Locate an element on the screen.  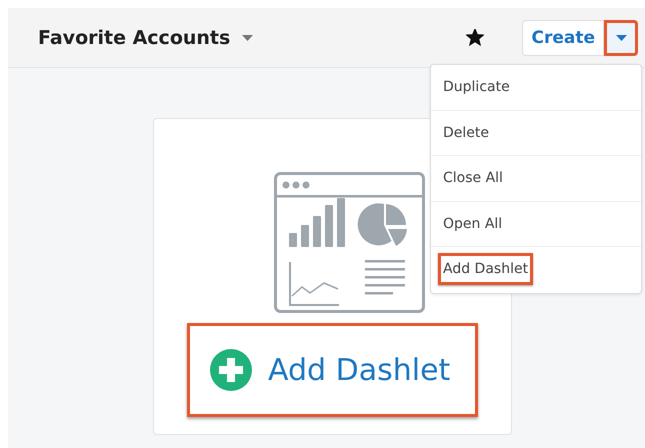
add-dashlet-button: Add Dashlet is located at coordinates (332, 370).